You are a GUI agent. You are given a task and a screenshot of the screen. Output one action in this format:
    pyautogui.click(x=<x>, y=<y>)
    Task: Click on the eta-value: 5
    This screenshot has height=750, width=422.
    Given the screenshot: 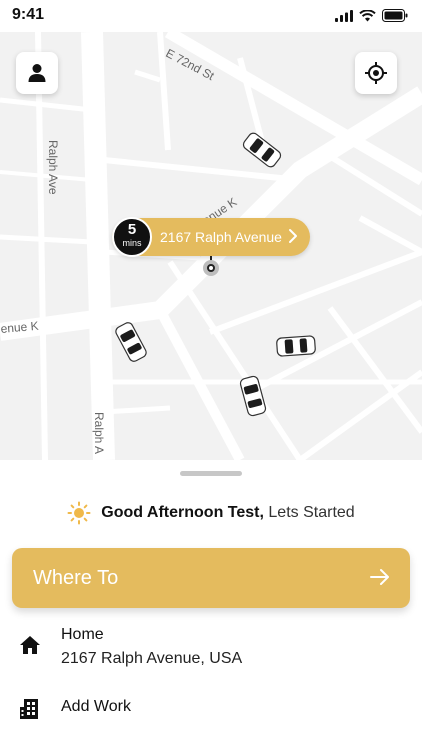 What is the action you would take?
    pyautogui.click(x=132, y=229)
    